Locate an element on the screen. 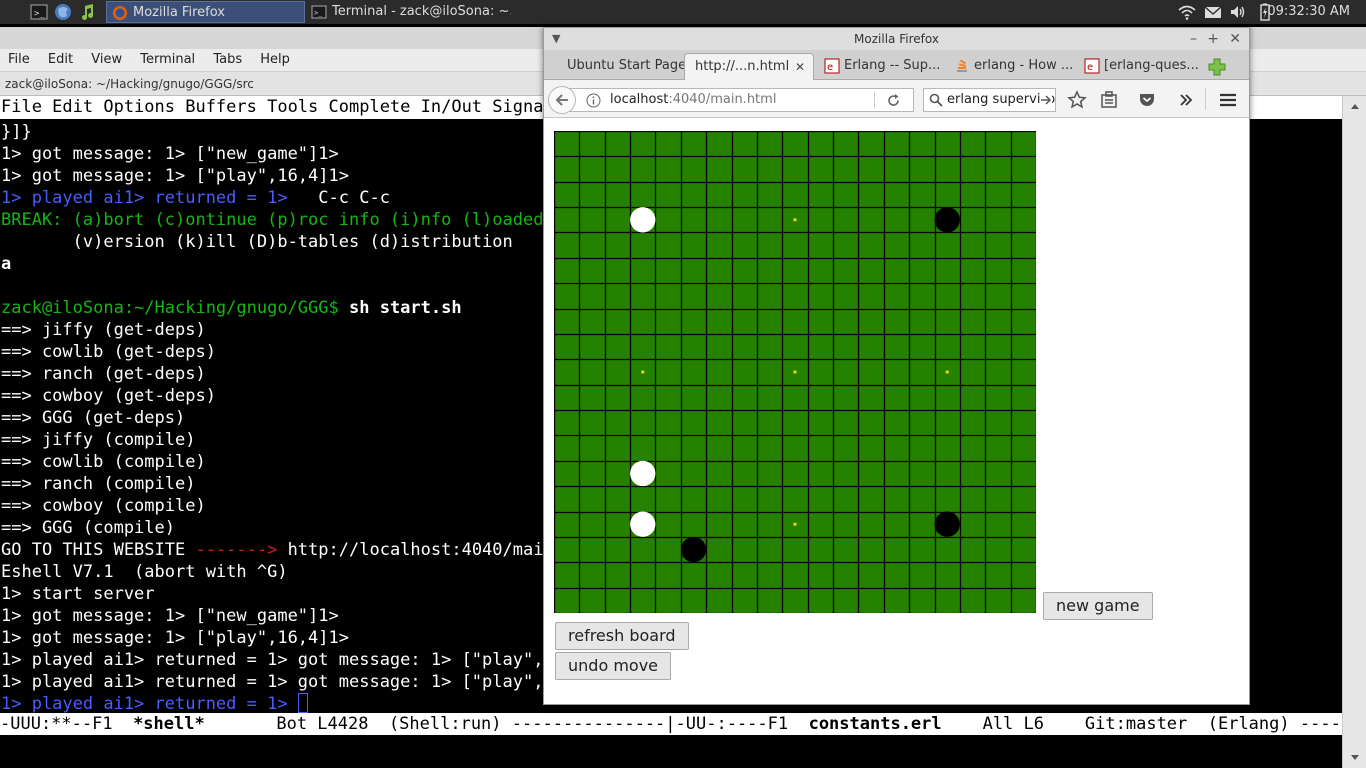 The image size is (1366, 768). new-game-button: new game is located at coordinates (1098, 606).